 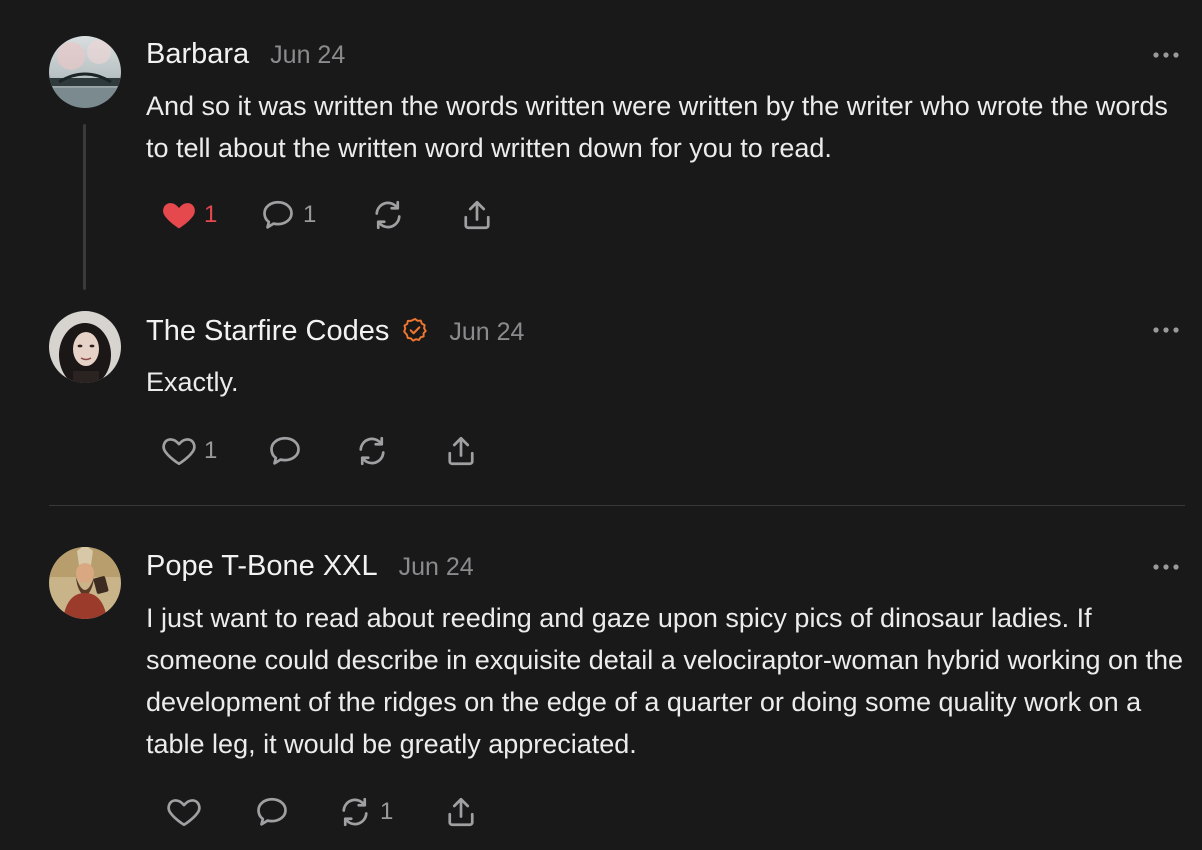 I want to click on restack-count: 1, so click(x=387, y=811).